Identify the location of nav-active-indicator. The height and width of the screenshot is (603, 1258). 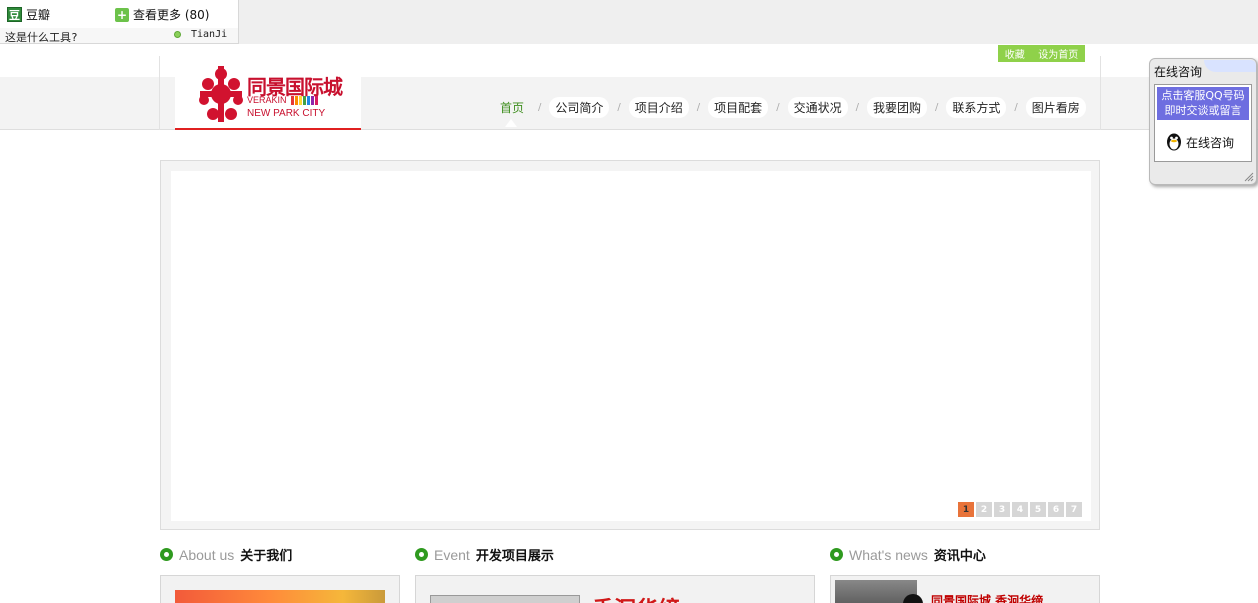
(511, 123).